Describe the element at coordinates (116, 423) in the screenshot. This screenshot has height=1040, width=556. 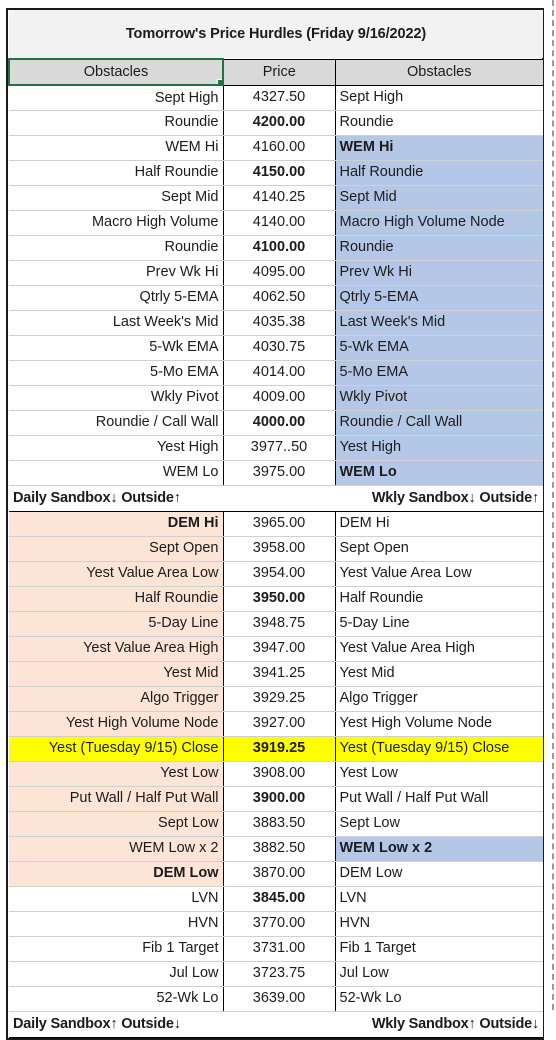
I see `obstacle-left-cell: Roundie / Call Wall` at that location.